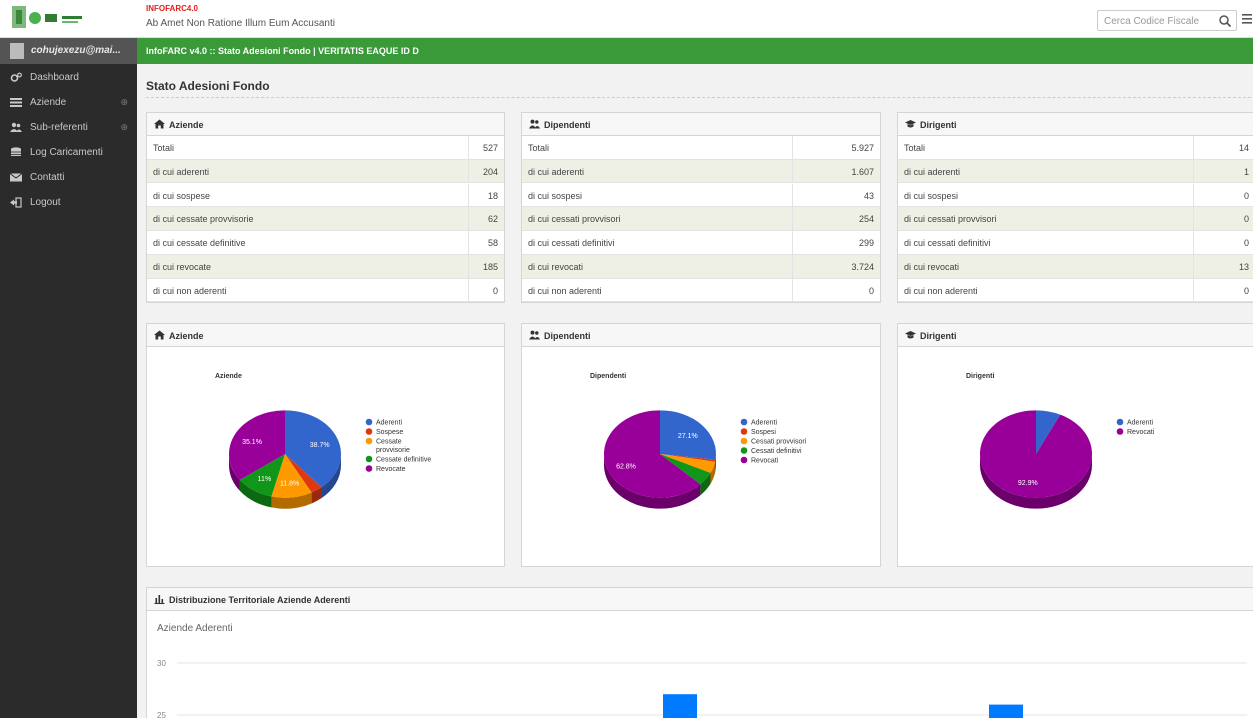 This screenshot has height=718, width=1253. I want to click on row-label: di cui revocate, so click(182, 267).